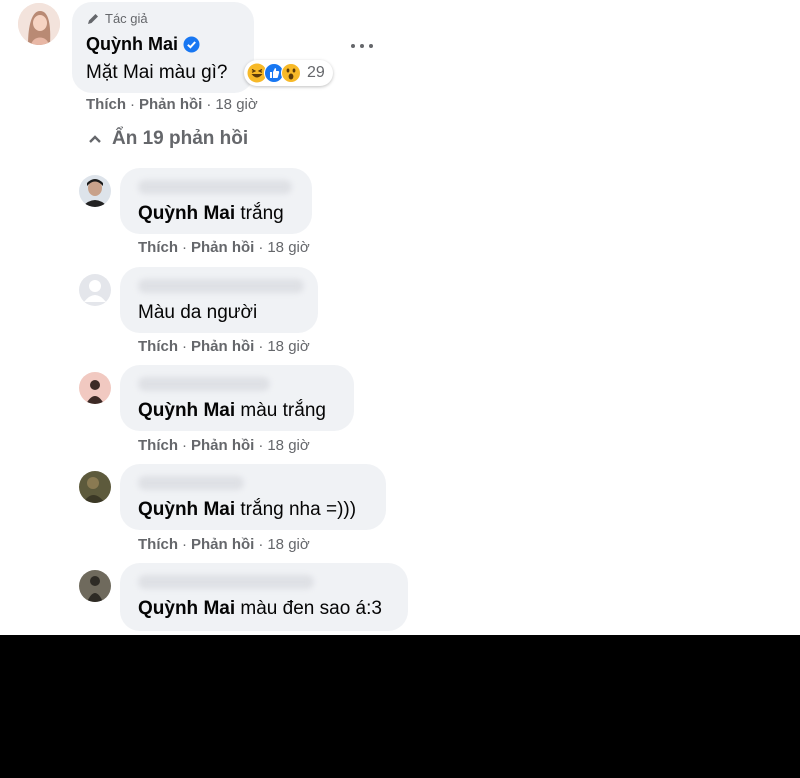 This screenshot has height=778, width=800. I want to click on hide-replies-toggle: Ẩn 19 phản hồi, so click(168, 139).